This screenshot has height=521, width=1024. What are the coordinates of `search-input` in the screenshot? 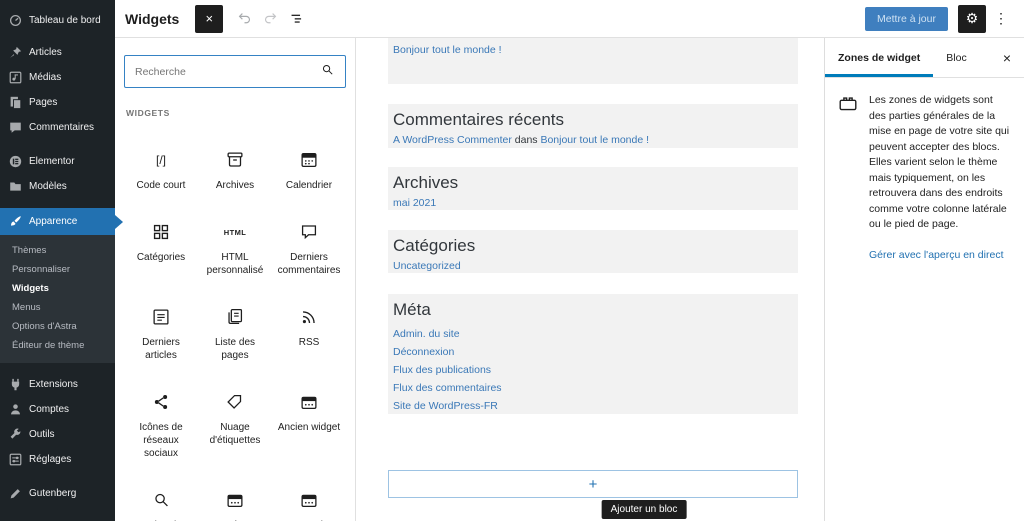 It's located at (227, 71).